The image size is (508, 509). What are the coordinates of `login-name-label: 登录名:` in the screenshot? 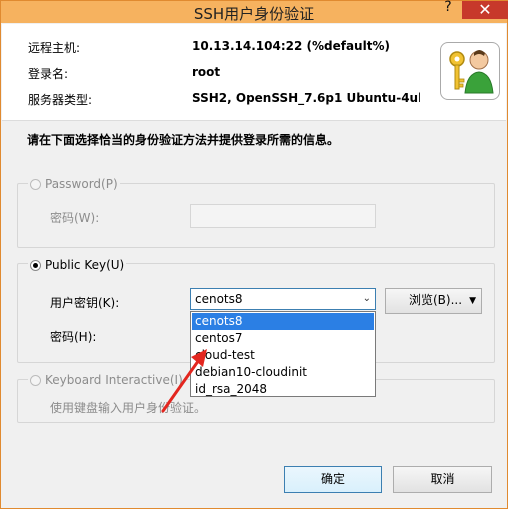 It's located at (48, 74).